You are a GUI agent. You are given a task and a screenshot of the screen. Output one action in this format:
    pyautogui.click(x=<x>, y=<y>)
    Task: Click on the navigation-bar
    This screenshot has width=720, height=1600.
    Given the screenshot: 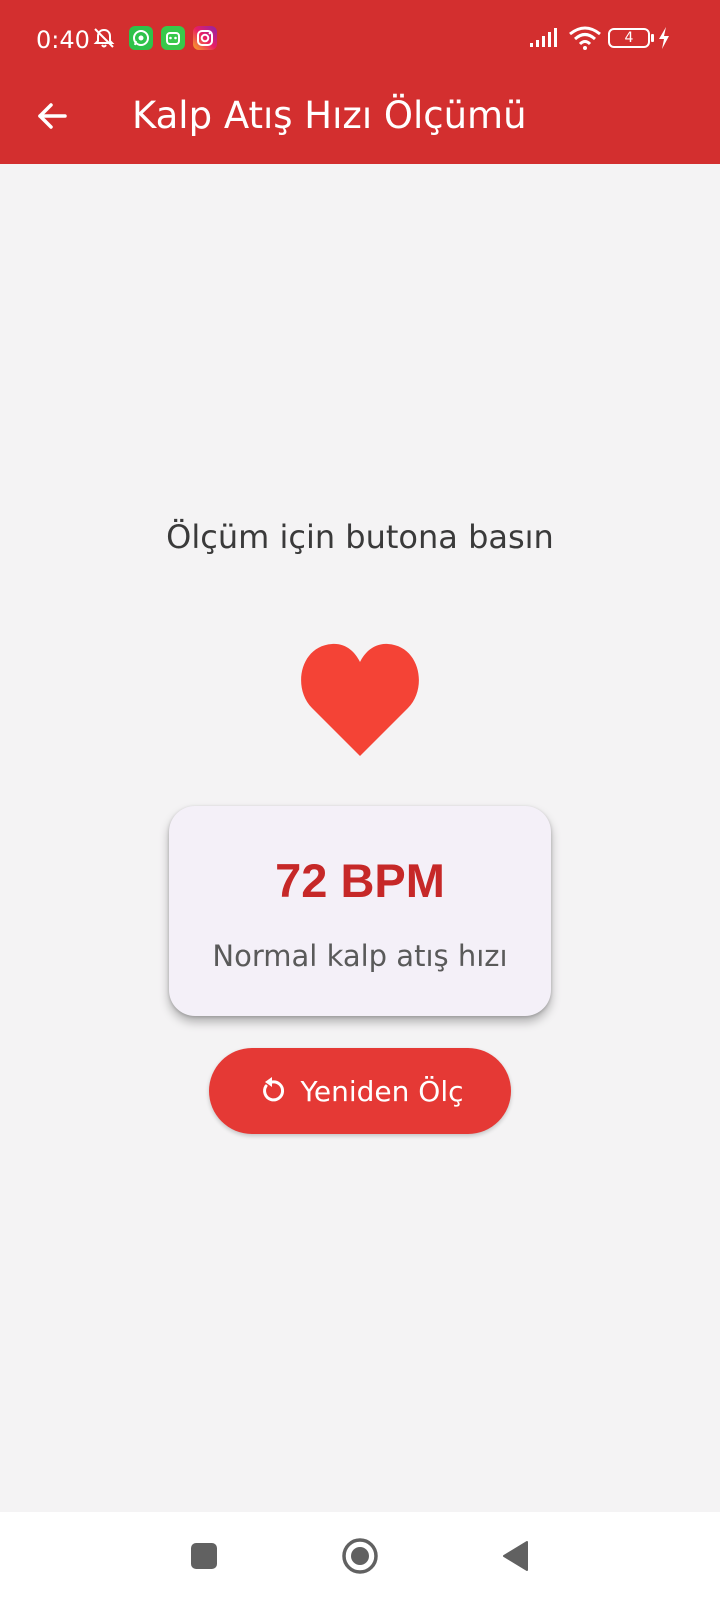 What is the action you would take?
    pyautogui.click(x=360, y=1556)
    